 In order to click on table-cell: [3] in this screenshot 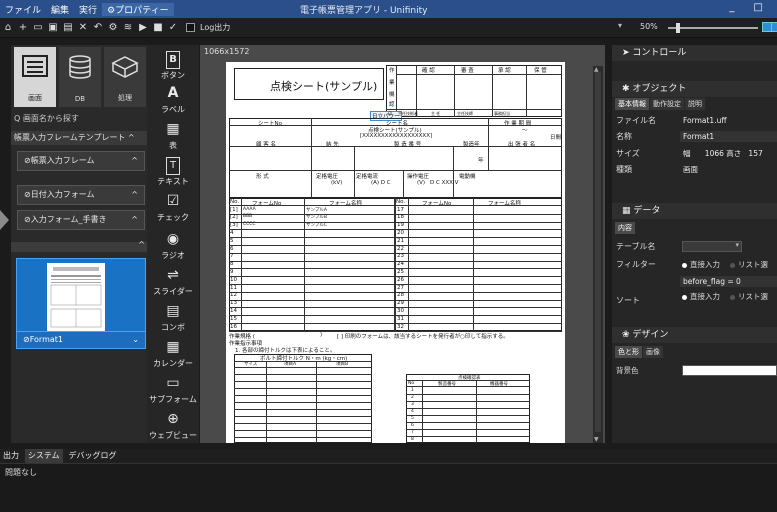, I will do `click(234, 225)`.